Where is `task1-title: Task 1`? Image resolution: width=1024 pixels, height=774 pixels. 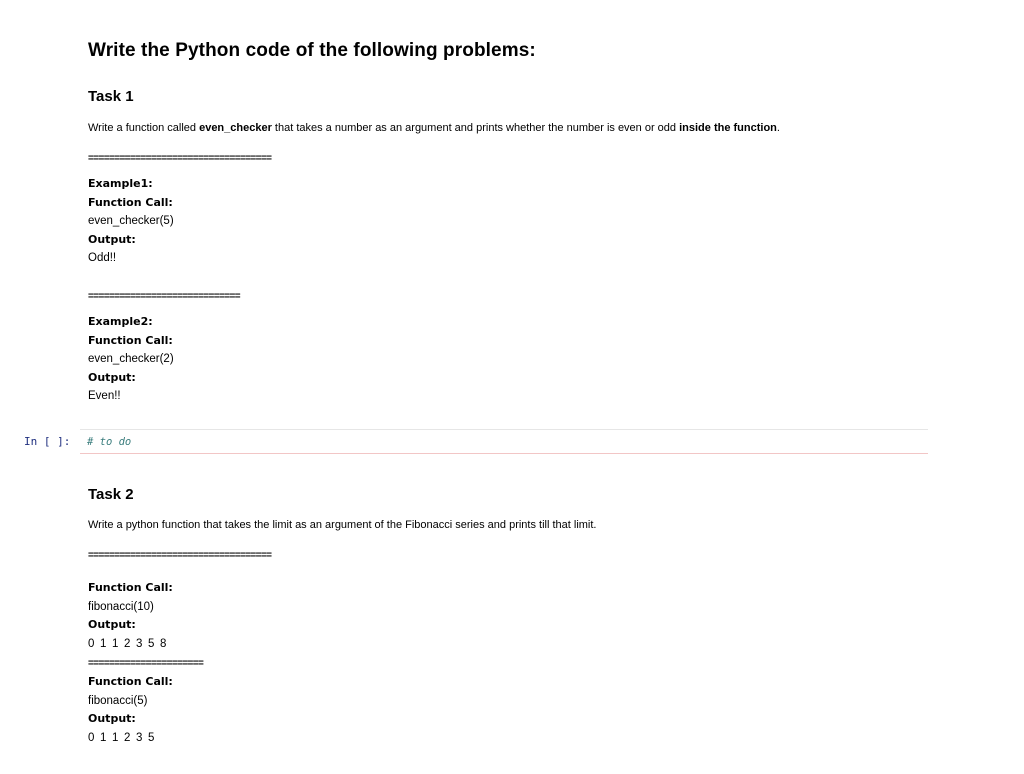 task1-title: Task 1 is located at coordinates (111, 96).